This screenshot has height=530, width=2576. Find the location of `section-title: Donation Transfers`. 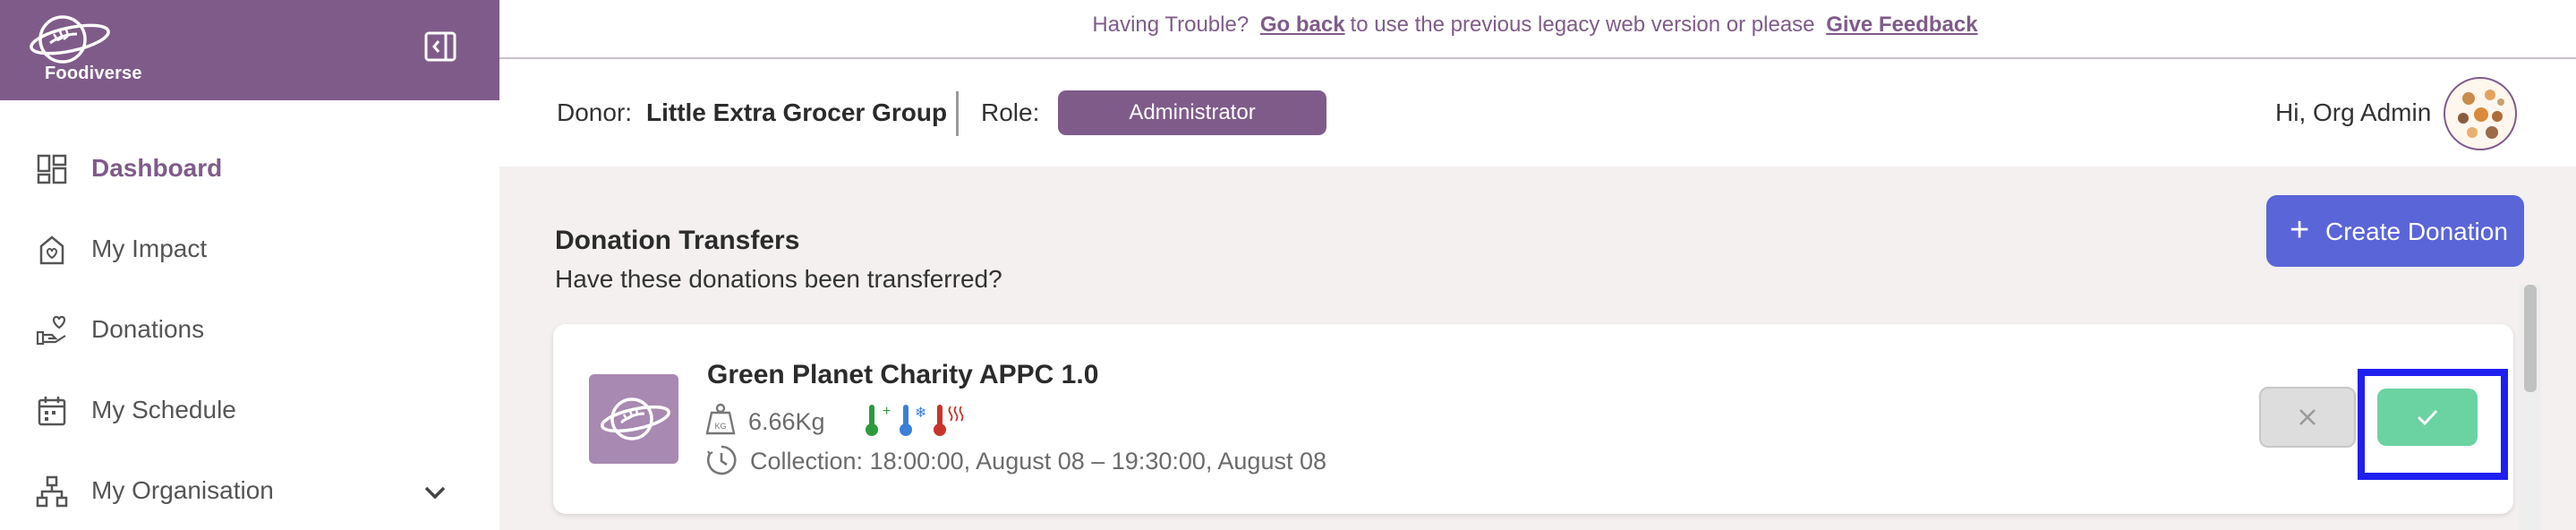

section-title: Donation Transfers is located at coordinates (677, 240).